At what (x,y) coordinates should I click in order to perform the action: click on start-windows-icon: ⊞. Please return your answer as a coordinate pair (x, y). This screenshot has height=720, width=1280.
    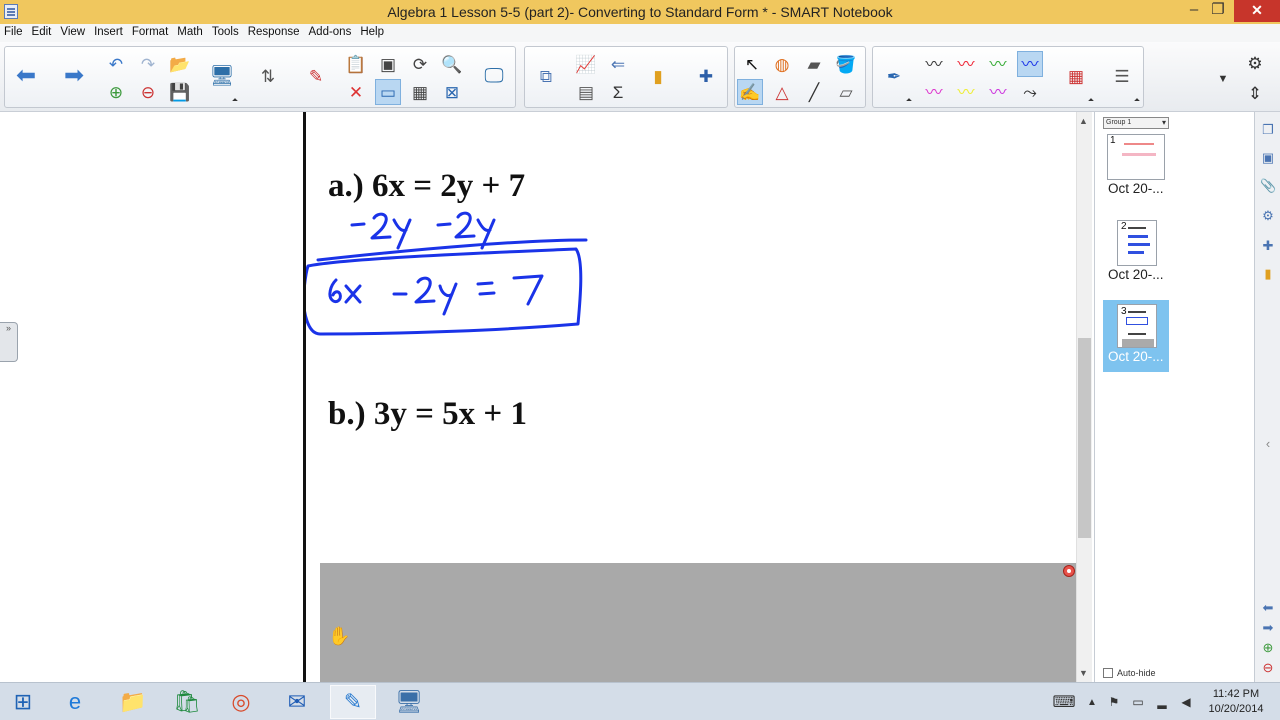
    Looking at the image, I should click on (23, 702).